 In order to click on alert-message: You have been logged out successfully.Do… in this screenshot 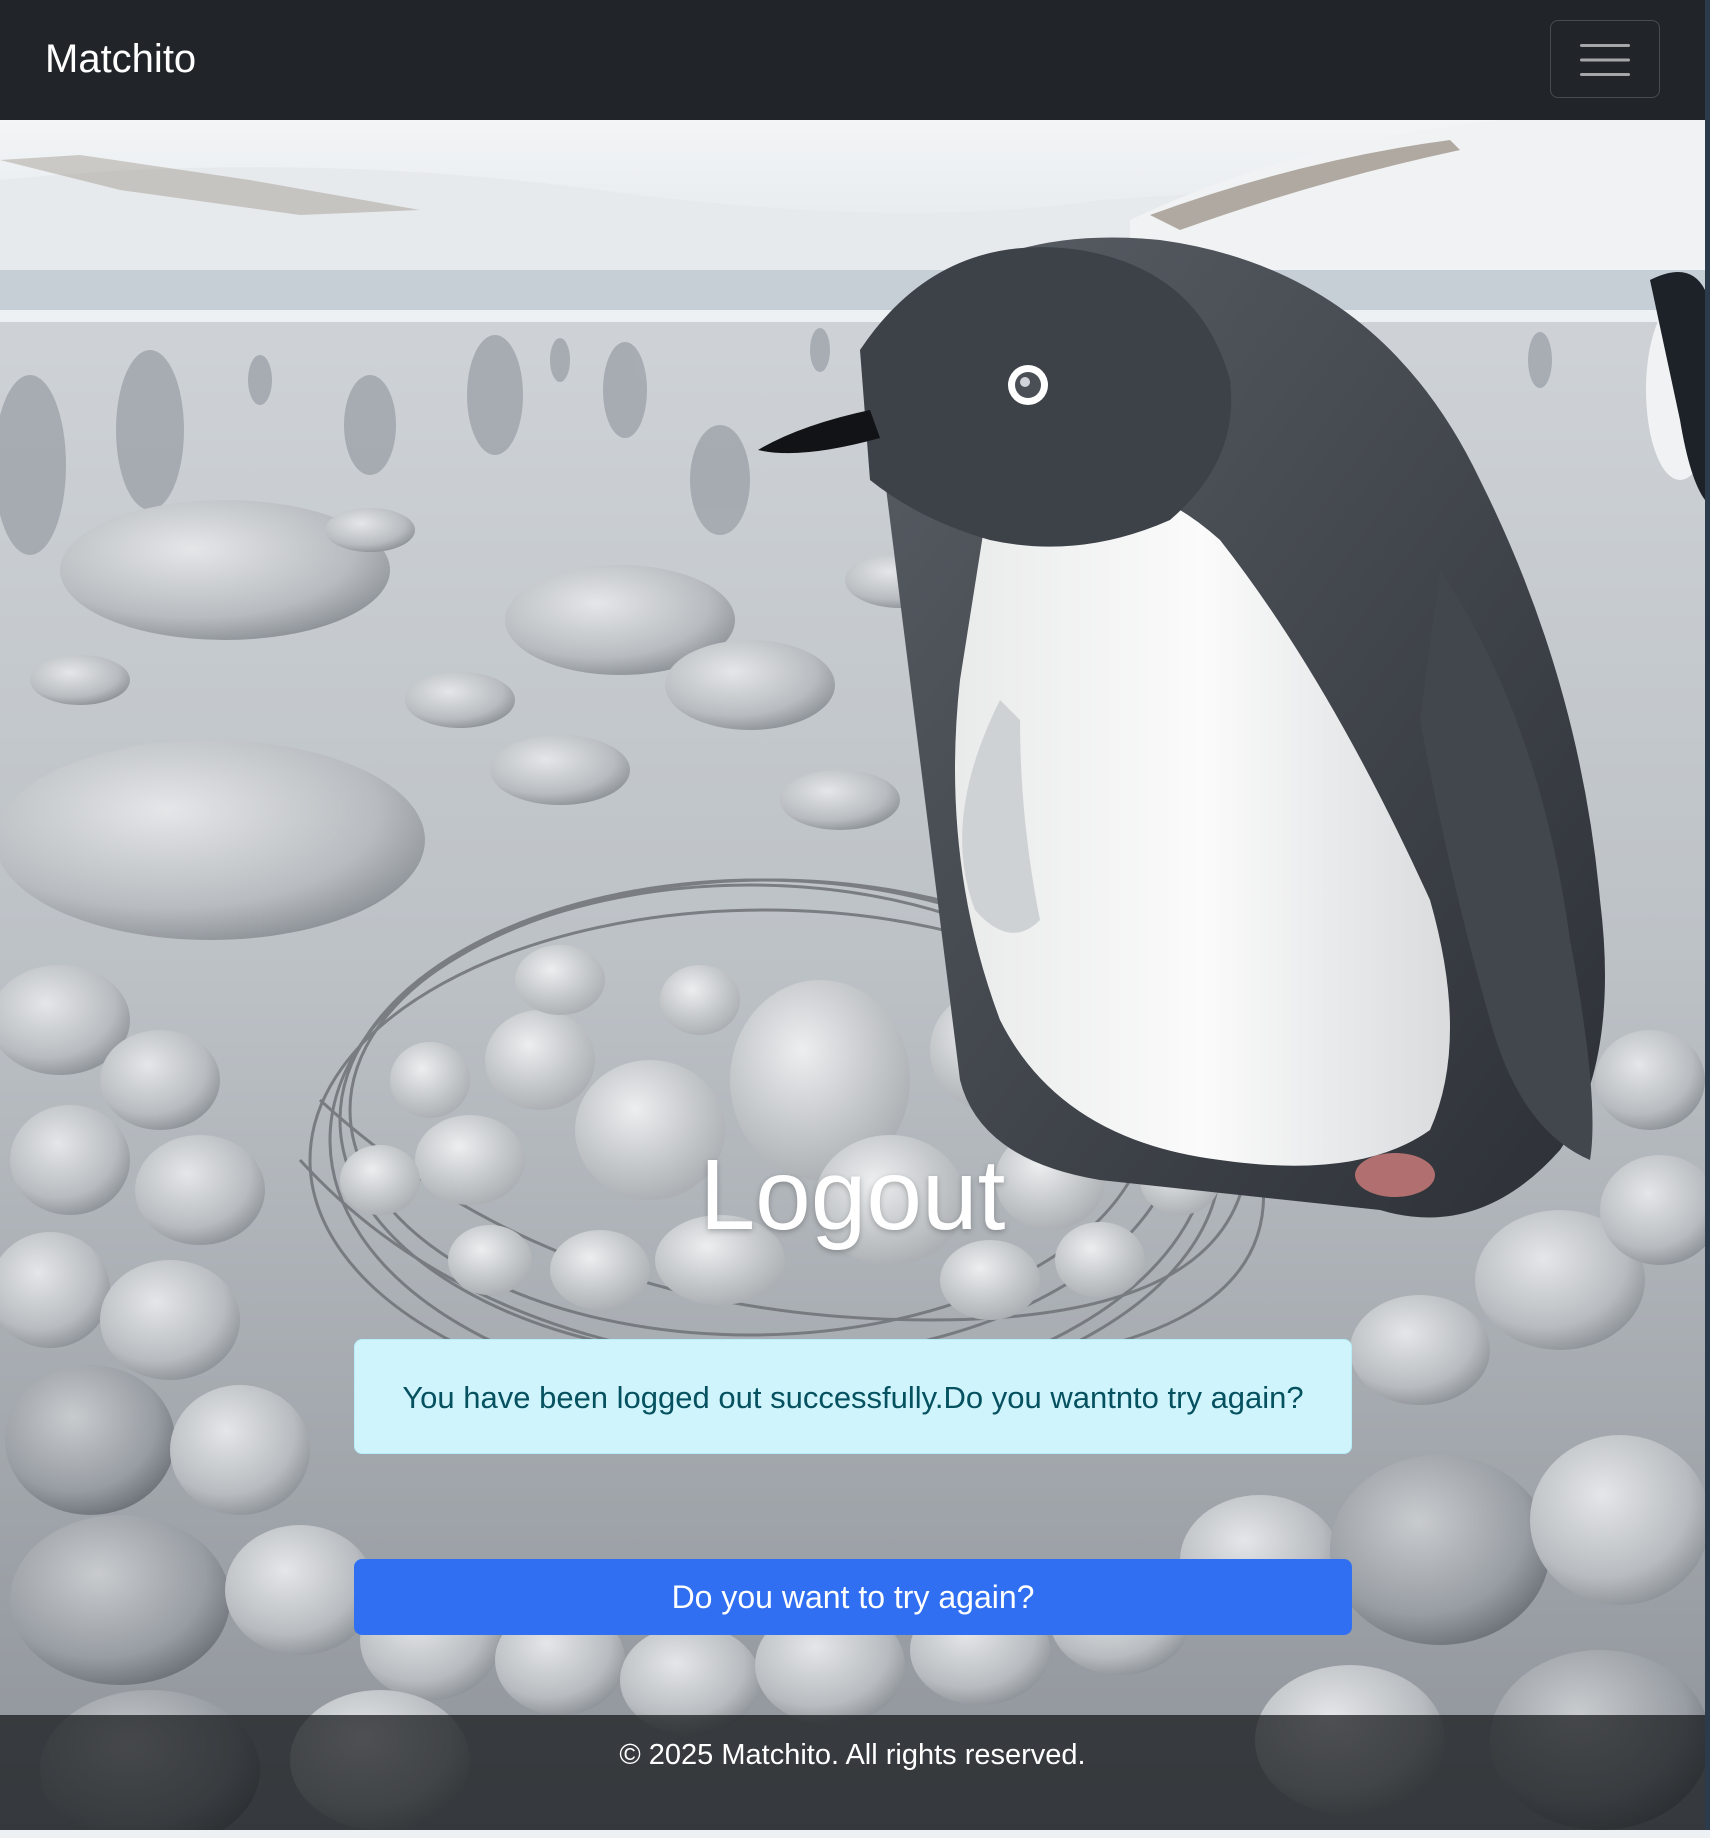, I will do `click(853, 1397)`.